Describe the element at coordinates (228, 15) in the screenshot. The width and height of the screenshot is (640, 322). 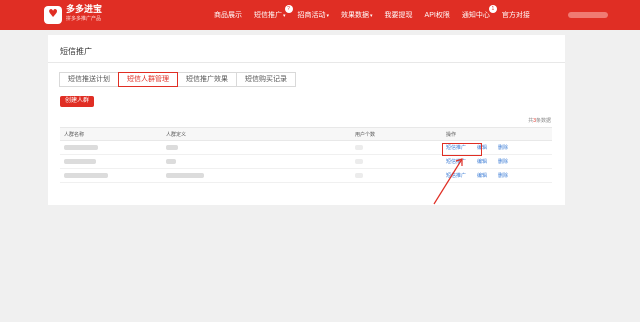
I see `nav-item-products: 商品展示` at that location.